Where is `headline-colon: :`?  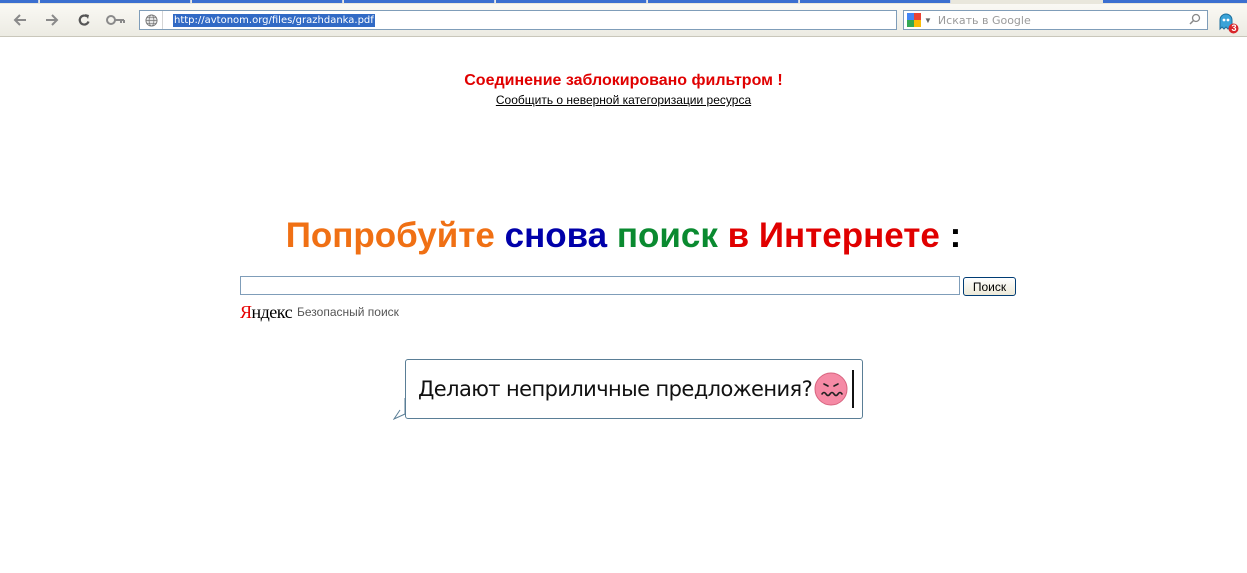 headline-colon: : is located at coordinates (955, 235).